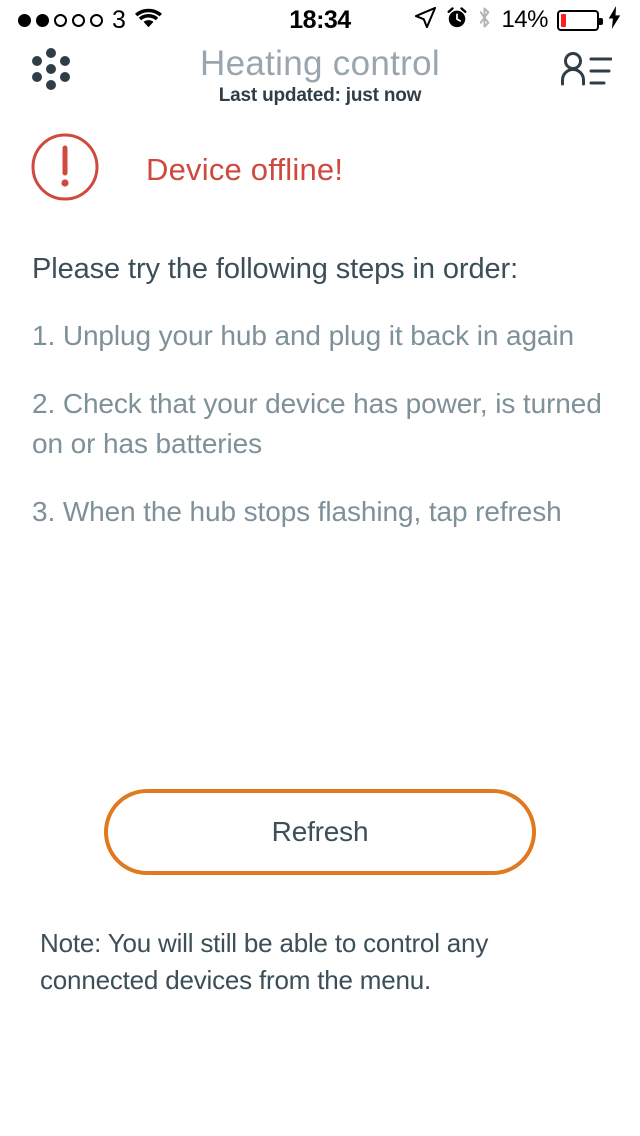 Image resolution: width=640 pixels, height=1136 pixels. Describe the element at coordinates (320, 20) in the screenshot. I see `status-bar: 3 18:34 14%` at that location.